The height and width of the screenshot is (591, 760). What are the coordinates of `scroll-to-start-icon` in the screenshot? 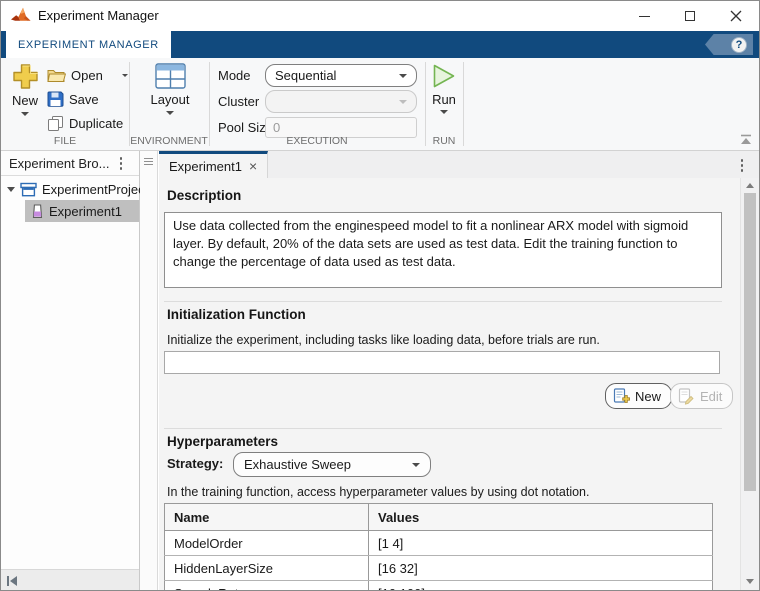 It's located at (12, 581).